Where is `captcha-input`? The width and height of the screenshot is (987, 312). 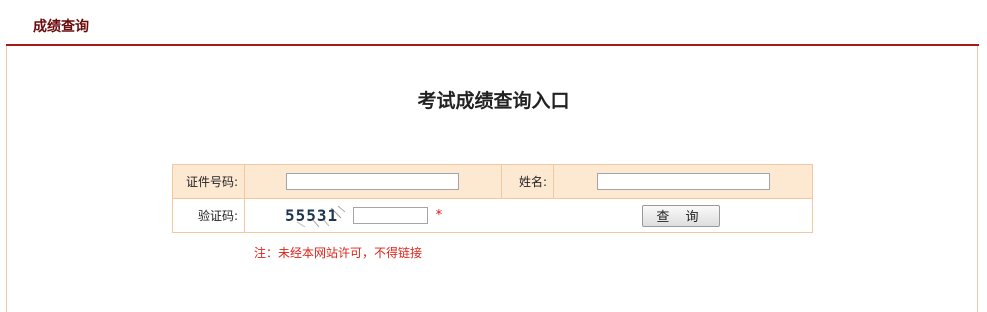 captcha-input is located at coordinates (390, 215).